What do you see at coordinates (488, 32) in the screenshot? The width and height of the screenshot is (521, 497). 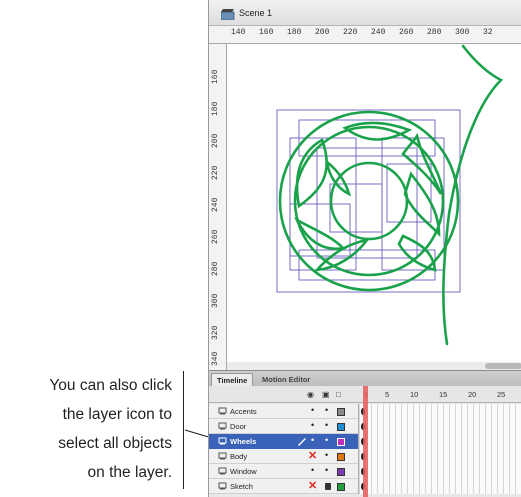 I see `ruler-tick: 32` at bounding box center [488, 32].